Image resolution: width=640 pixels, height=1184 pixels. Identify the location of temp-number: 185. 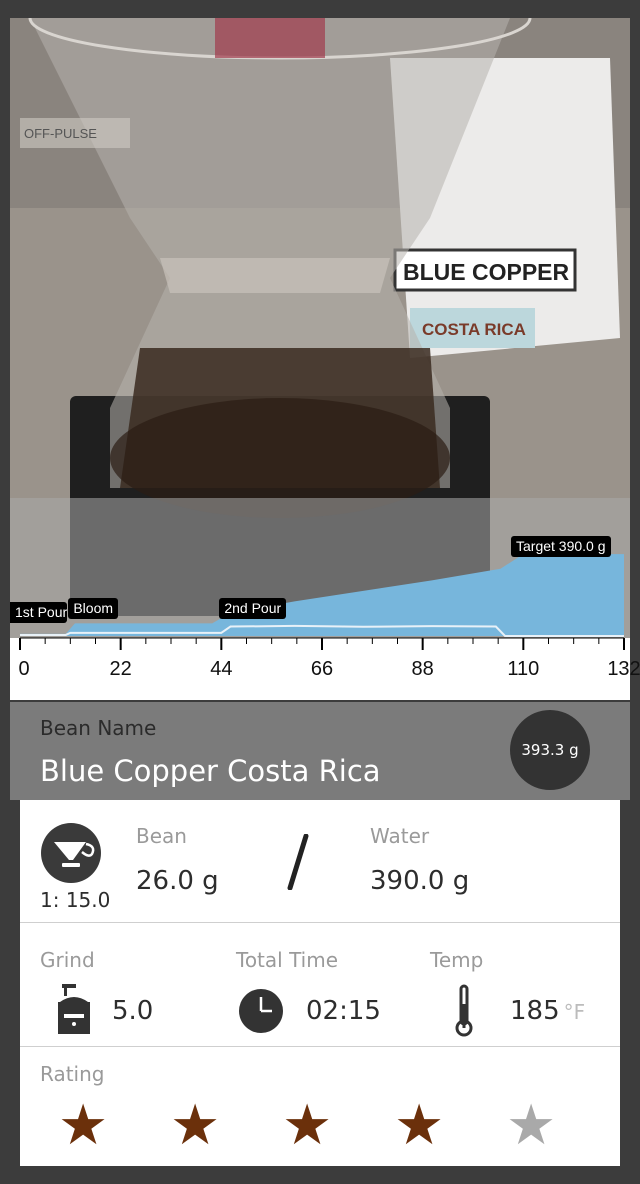
(535, 1011).